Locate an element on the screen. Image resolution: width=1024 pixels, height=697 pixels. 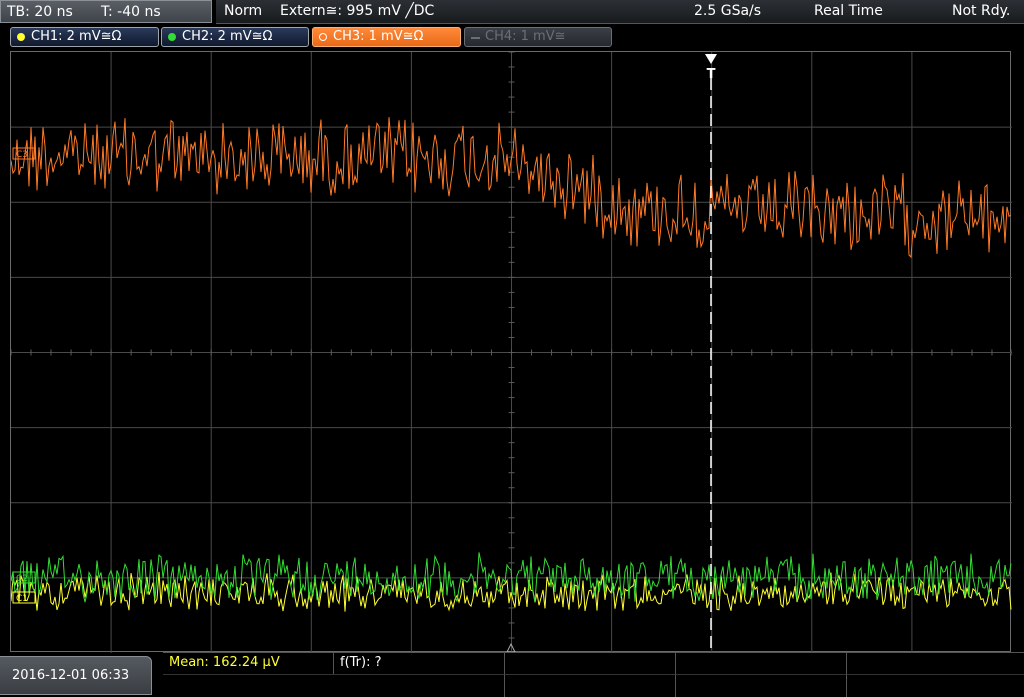
channel-tab-ch1: CH1: 2 mV≅Ω is located at coordinates (84, 37).